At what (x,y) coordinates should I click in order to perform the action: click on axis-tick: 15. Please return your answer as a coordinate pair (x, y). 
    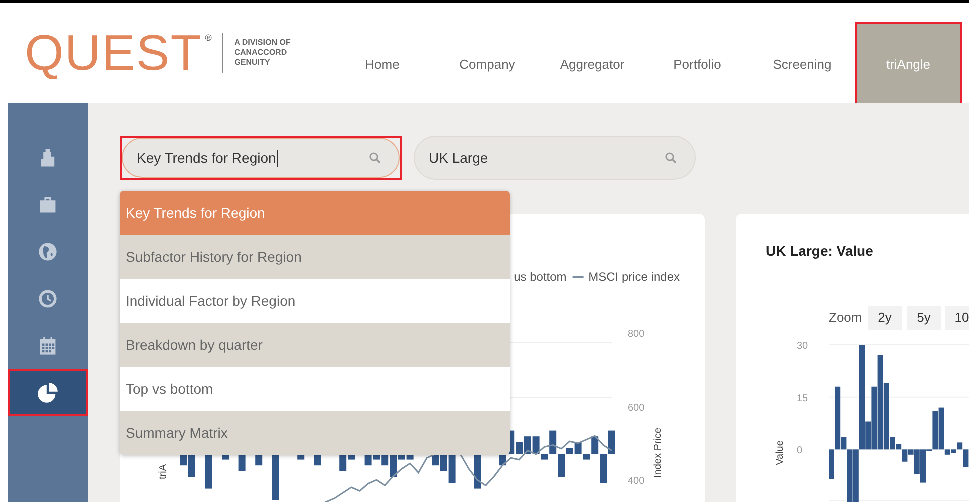
    Looking at the image, I should click on (802, 398).